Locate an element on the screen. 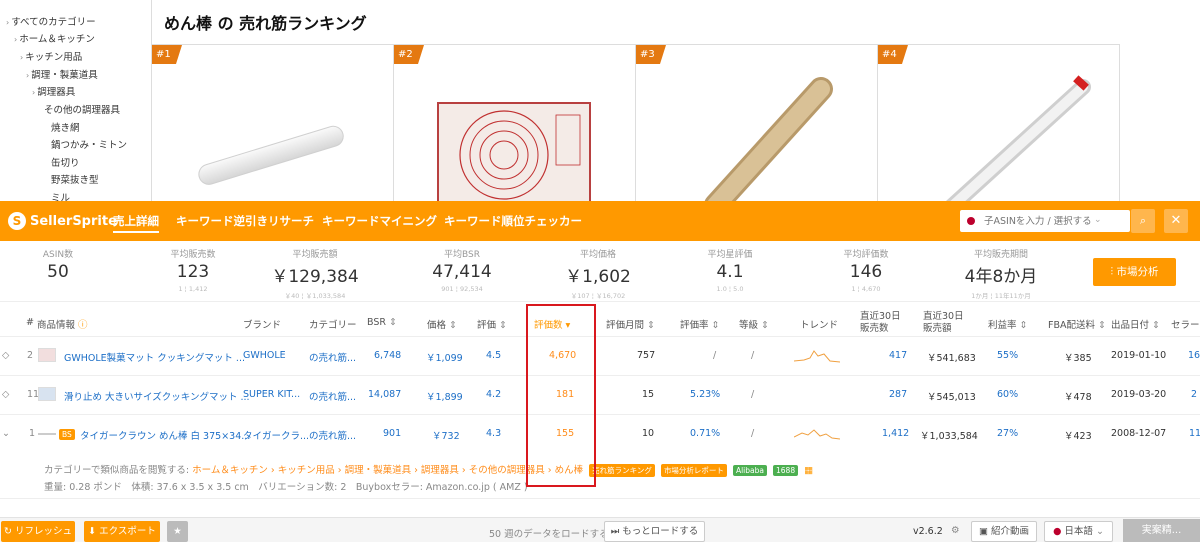 The height and width of the screenshot is (542, 1200). bsr-value: 6,748 is located at coordinates (387, 355).